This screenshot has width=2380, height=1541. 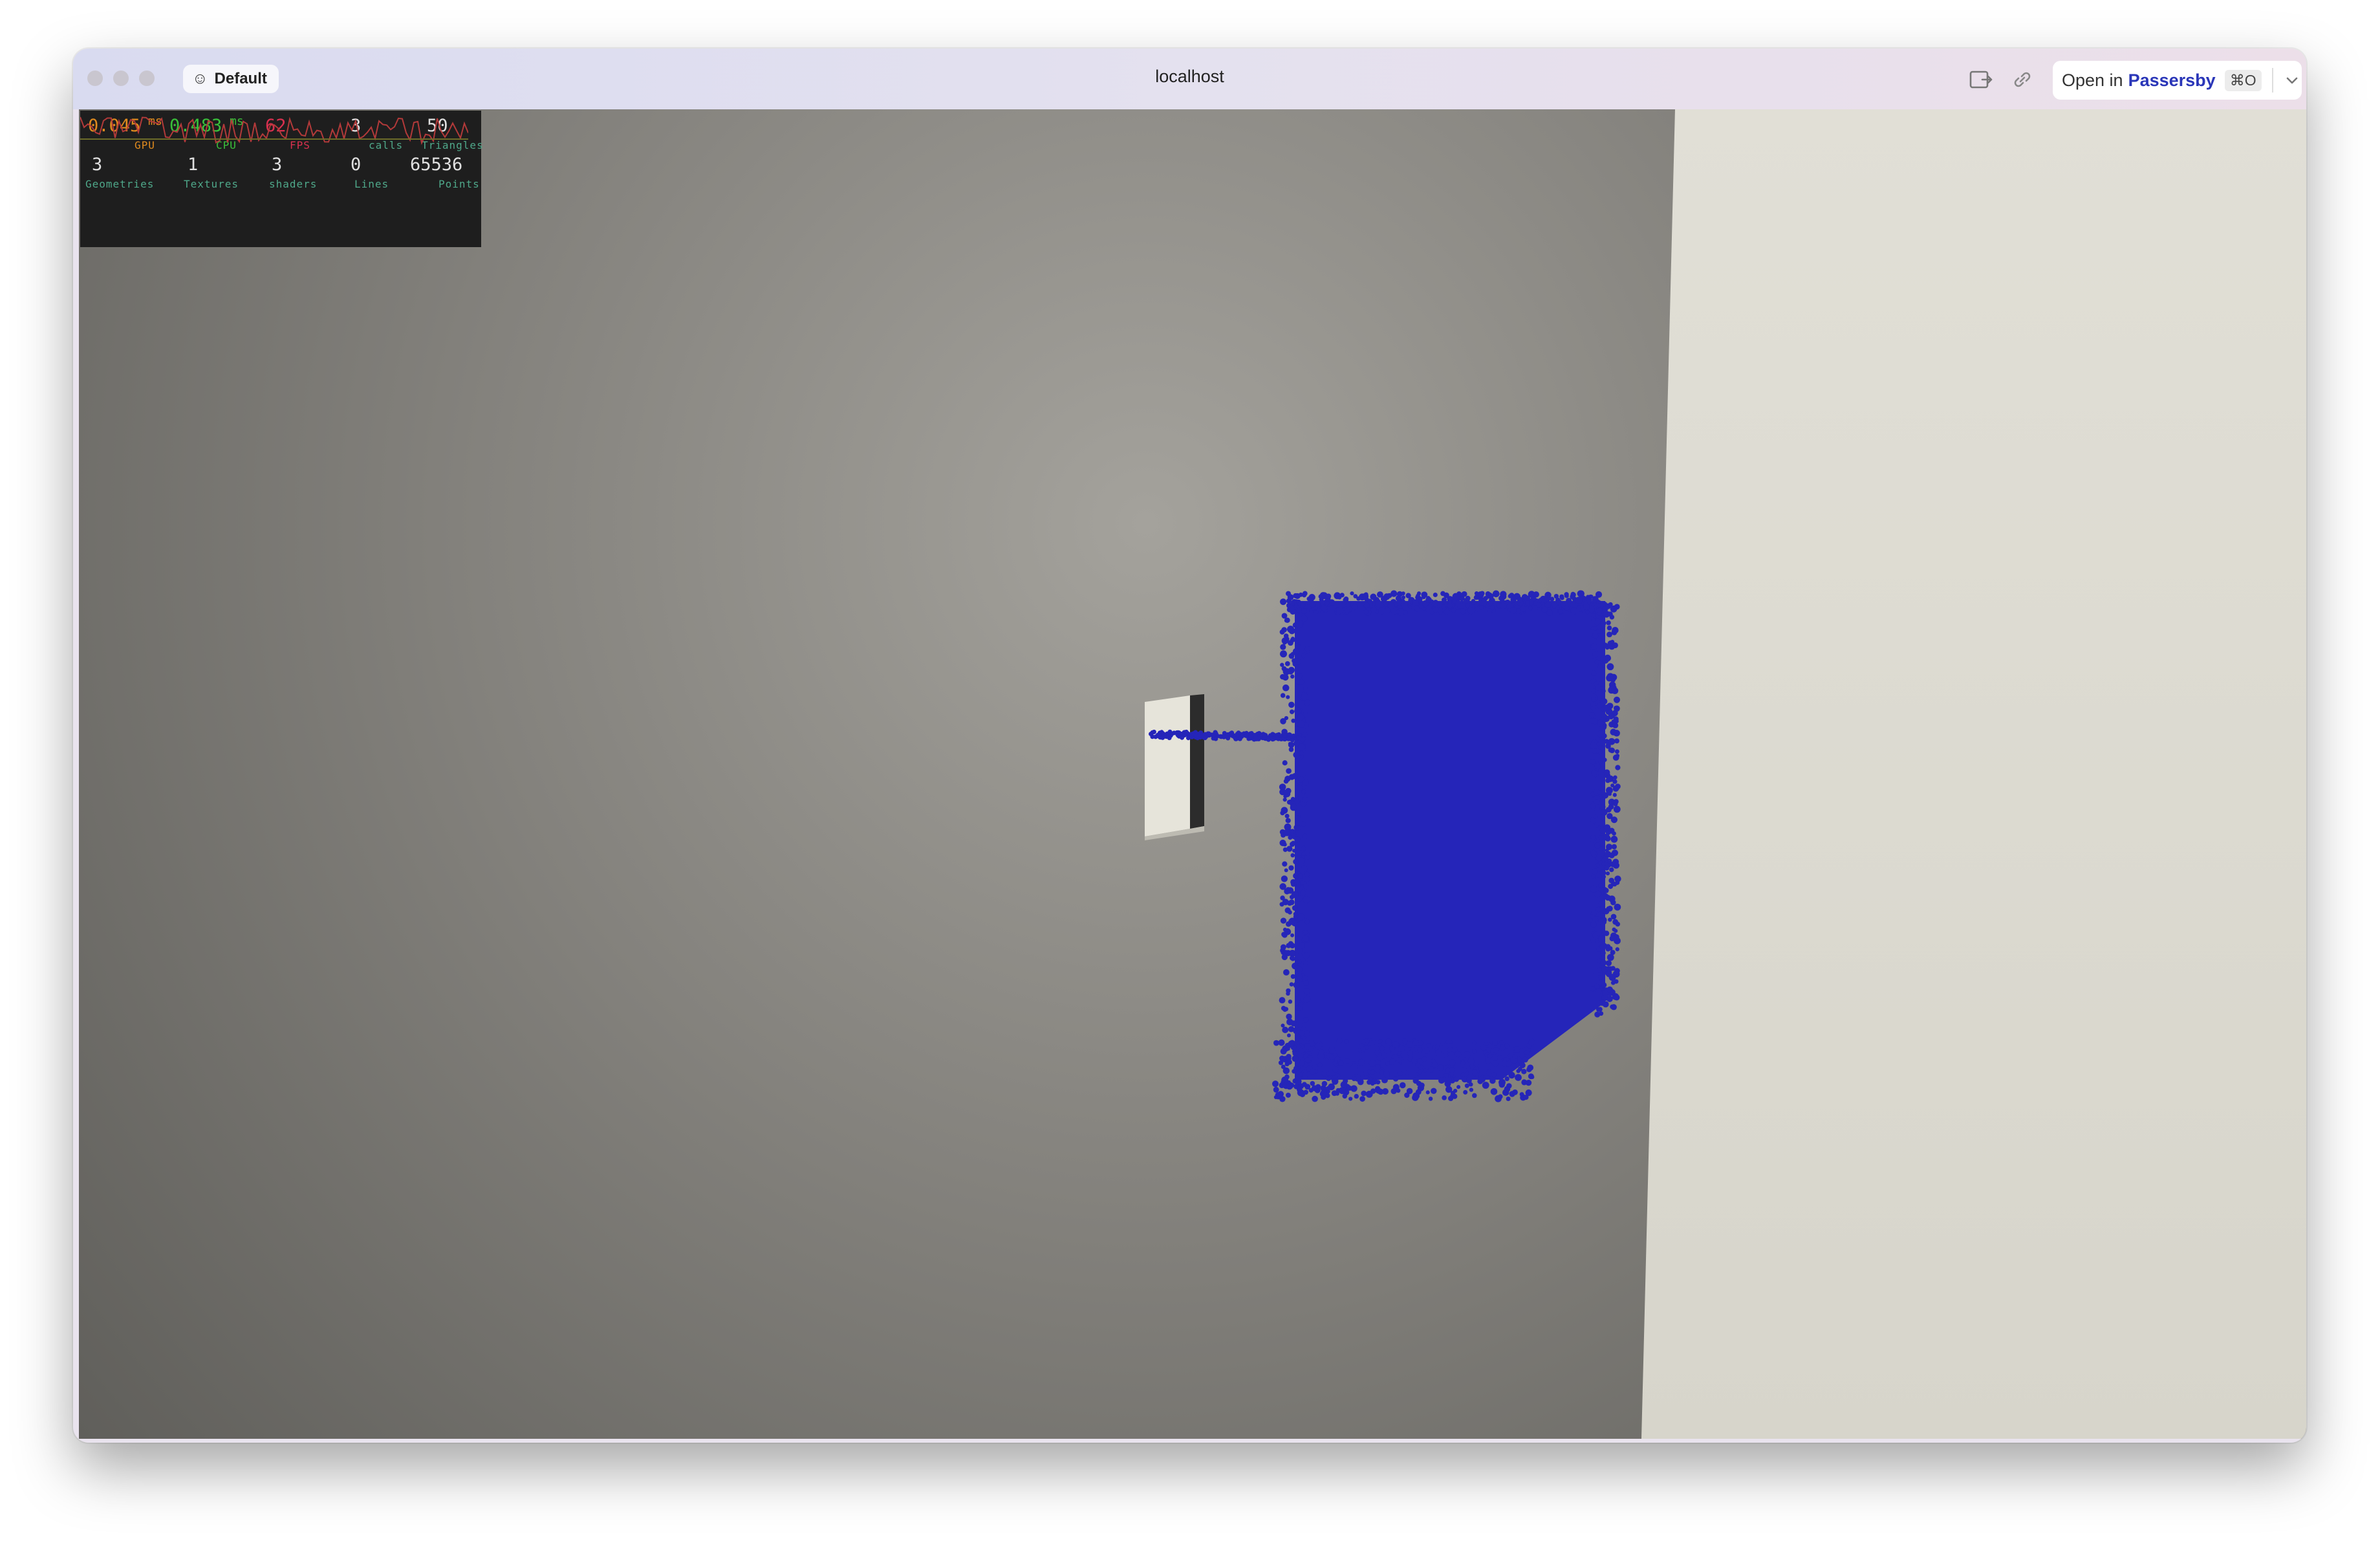 I want to click on link-icon, so click(x=2022, y=80).